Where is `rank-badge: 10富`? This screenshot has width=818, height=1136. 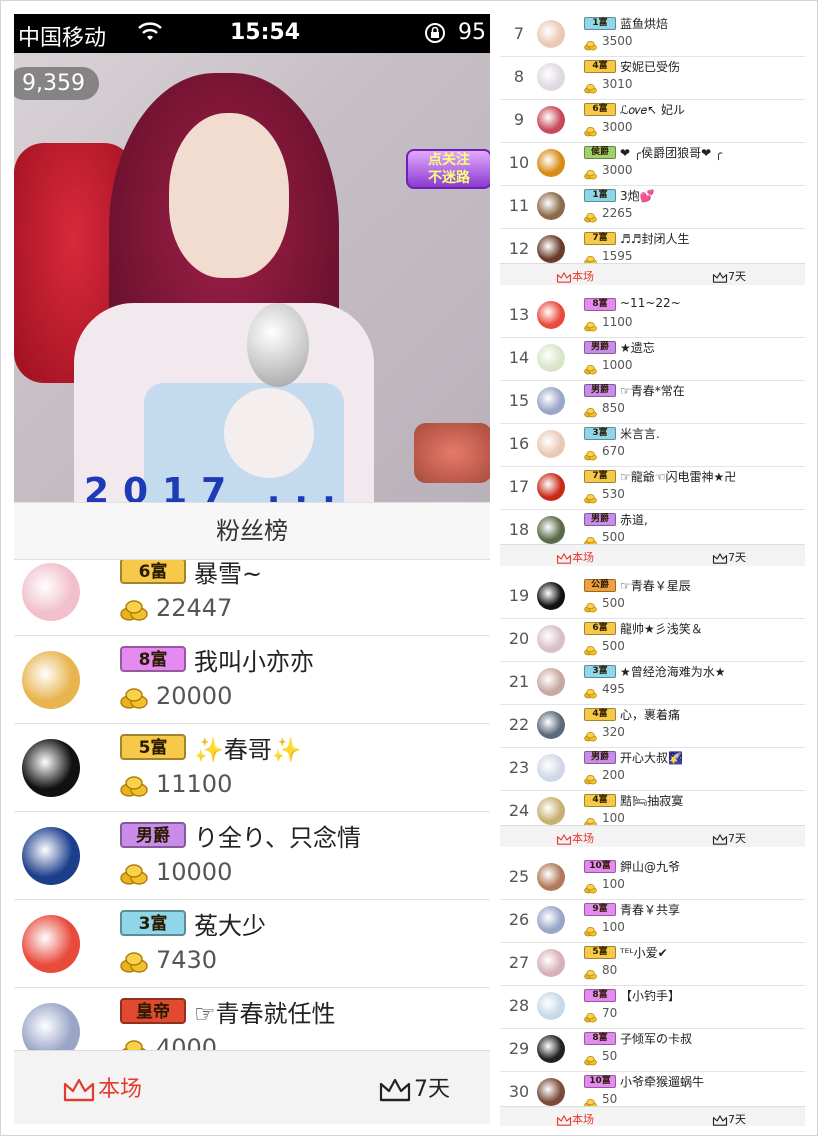
rank-badge: 10富 is located at coordinates (600, 866).